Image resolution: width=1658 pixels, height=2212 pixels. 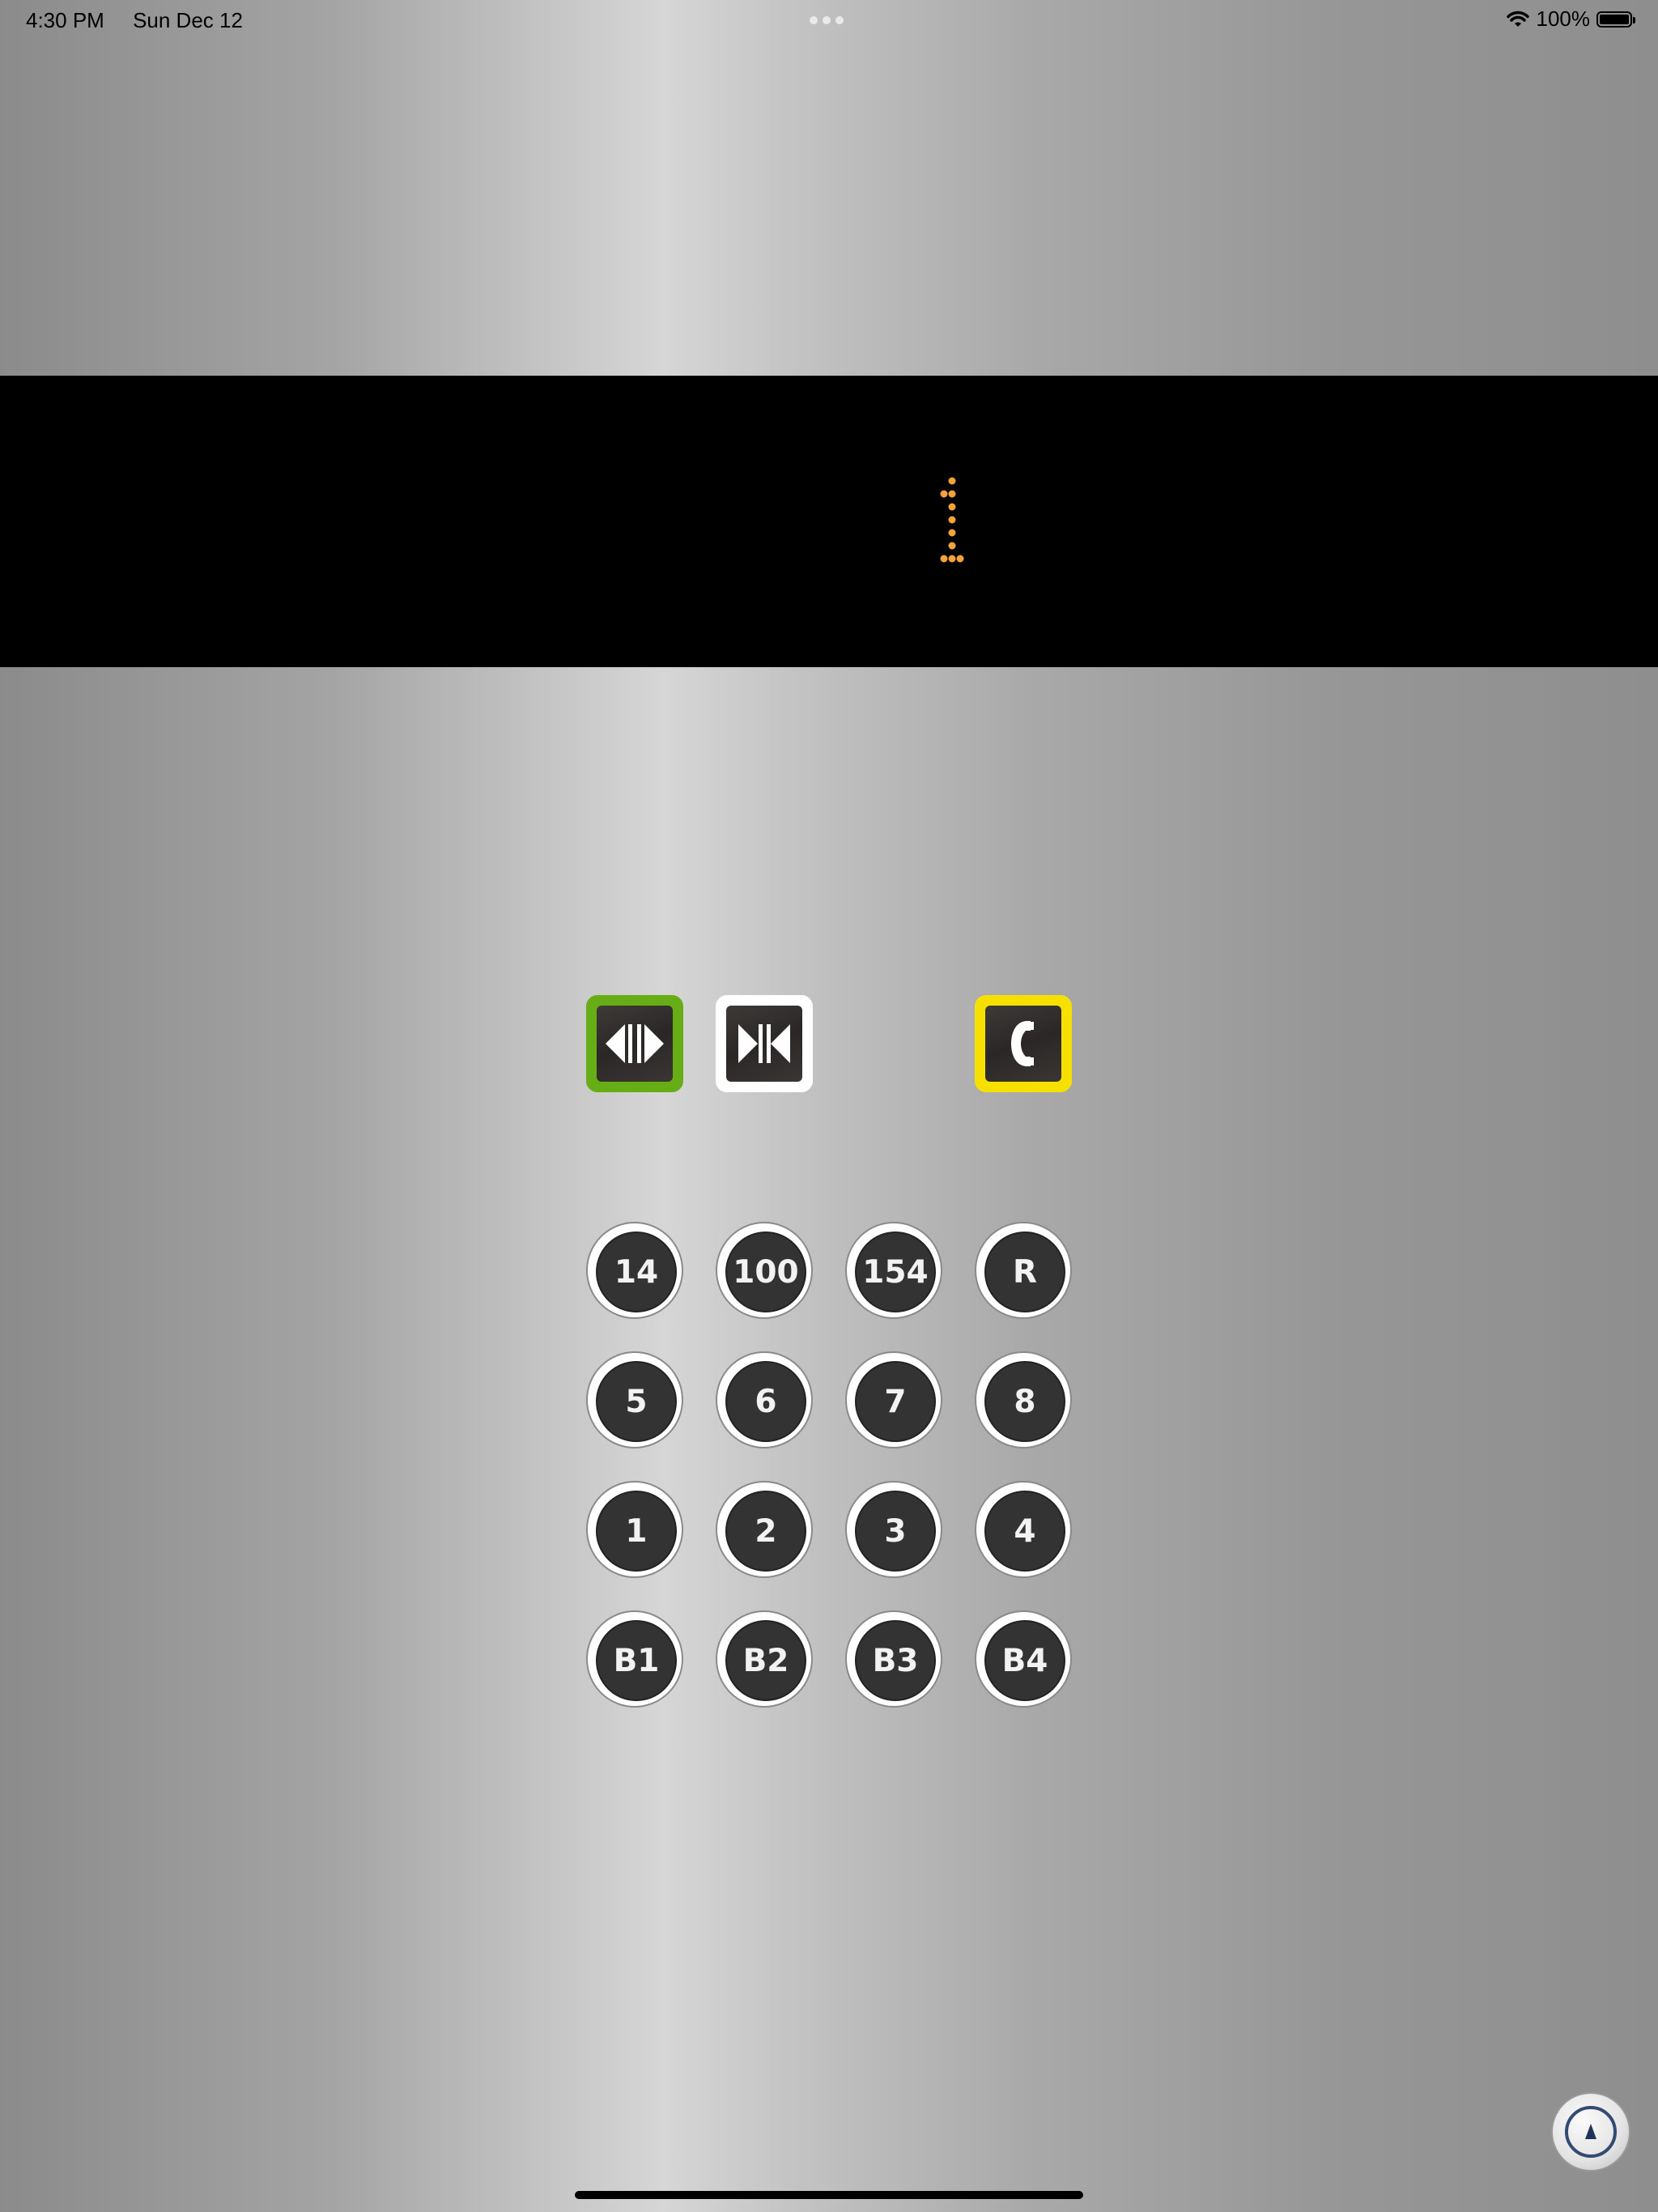 I want to click on floor-button-r: R, so click(x=1023, y=1271).